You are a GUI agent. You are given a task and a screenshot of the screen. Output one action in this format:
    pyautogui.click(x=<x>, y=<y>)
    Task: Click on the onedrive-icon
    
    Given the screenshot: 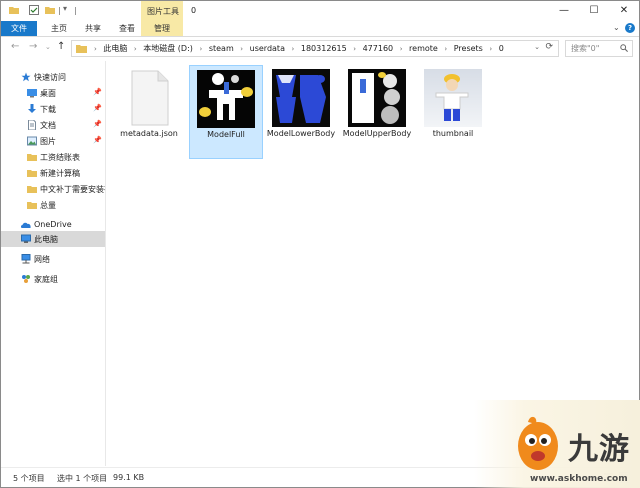 What is the action you would take?
    pyautogui.click(x=26, y=225)
    